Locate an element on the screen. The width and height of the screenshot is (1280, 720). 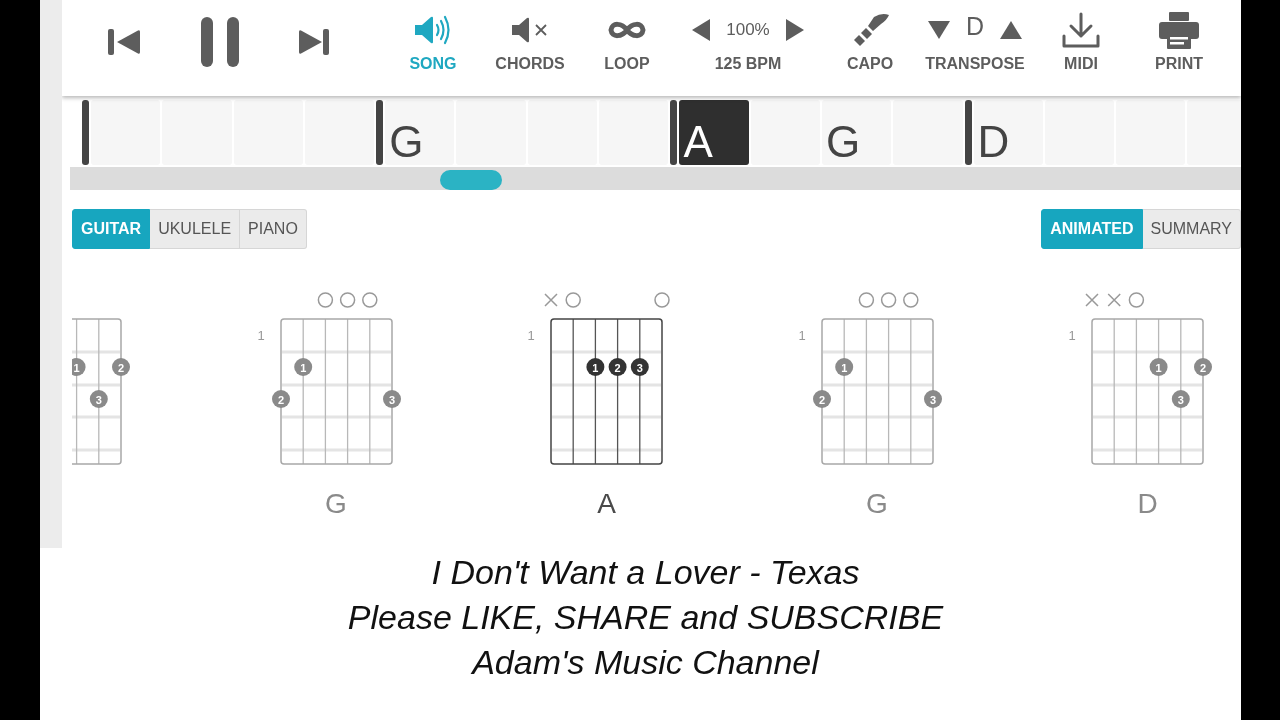
transpose-up-button is located at coordinates (1011, 30).